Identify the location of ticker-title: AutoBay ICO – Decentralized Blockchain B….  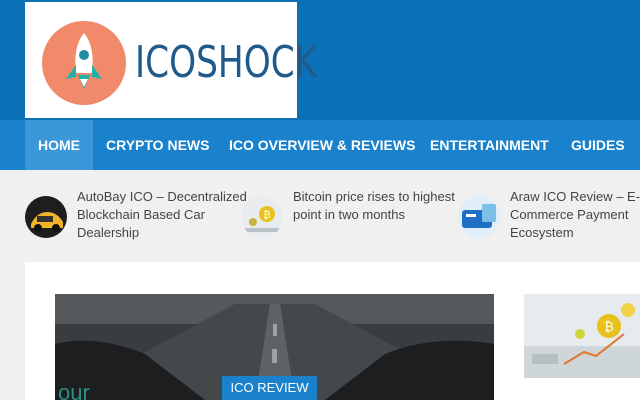
(162, 215).